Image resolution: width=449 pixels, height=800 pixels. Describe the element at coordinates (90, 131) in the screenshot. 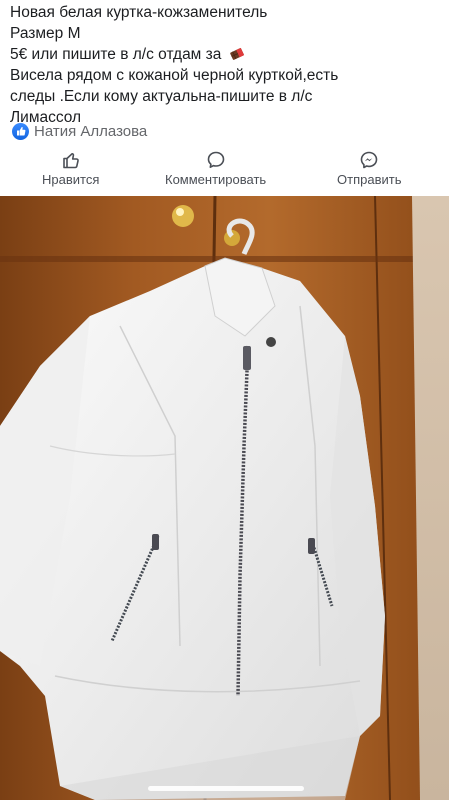

I see `author-name: Натия Аллазова` at that location.